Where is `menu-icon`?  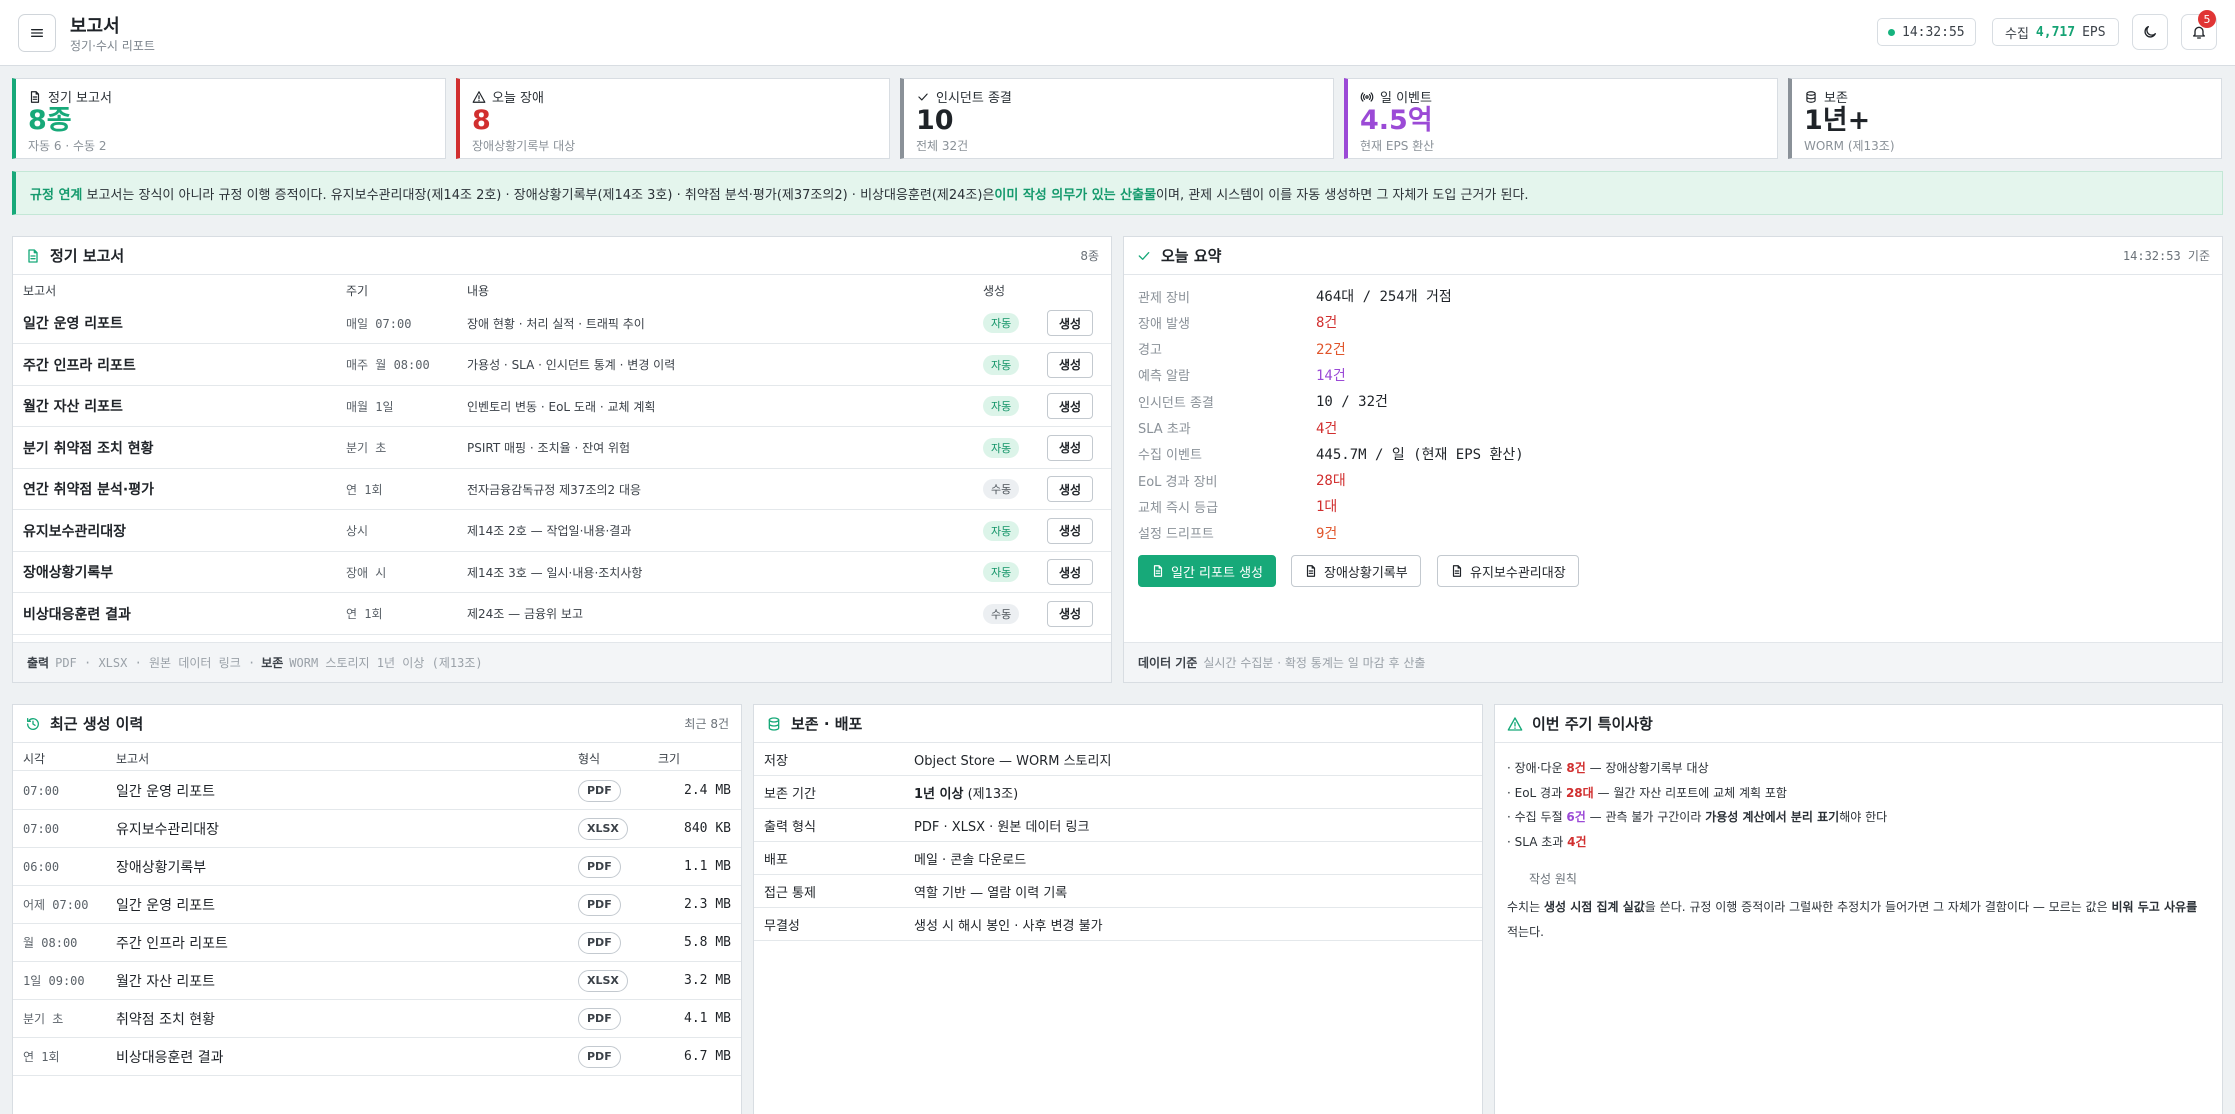
menu-icon is located at coordinates (37, 32).